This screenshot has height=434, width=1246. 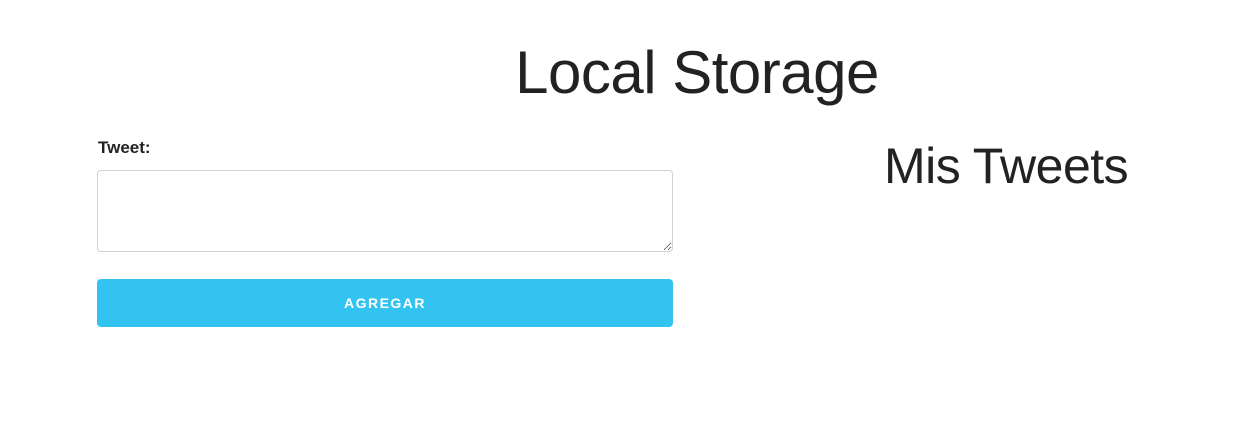 I want to click on add-tweet-button: AGREGAR, so click(x=385, y=303).